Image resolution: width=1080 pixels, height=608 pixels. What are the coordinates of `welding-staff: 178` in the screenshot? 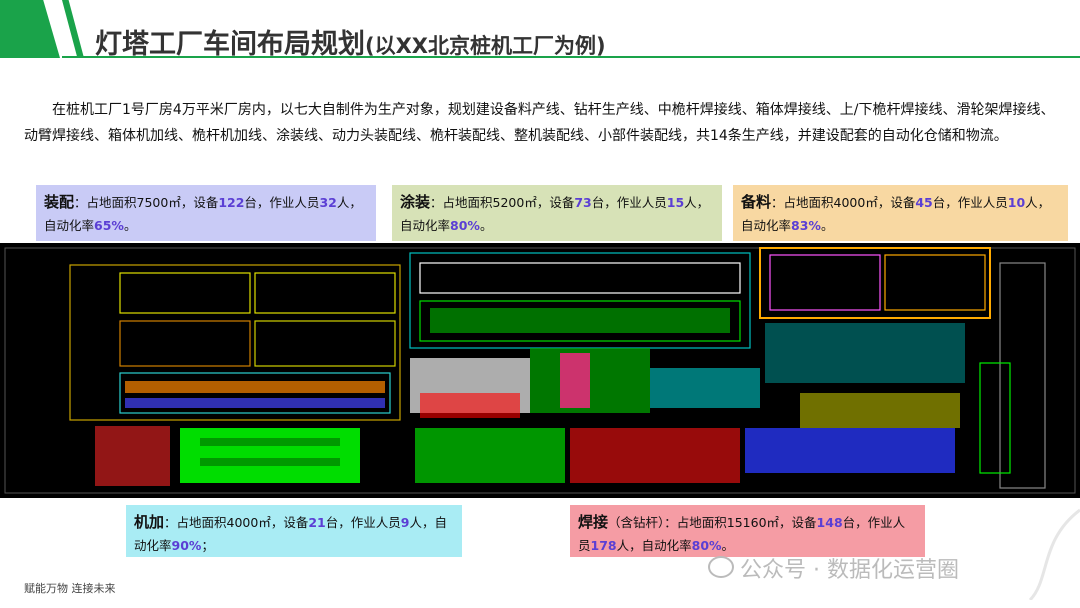 It's located at (603, 545).